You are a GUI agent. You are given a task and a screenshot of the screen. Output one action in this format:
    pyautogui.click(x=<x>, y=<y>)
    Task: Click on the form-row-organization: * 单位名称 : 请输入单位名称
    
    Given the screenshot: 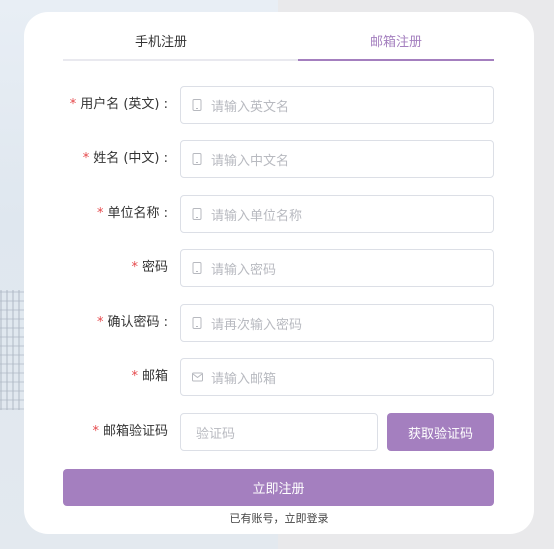 What is the action you would take?
    pyautogui.click(x=279, y=214)
    